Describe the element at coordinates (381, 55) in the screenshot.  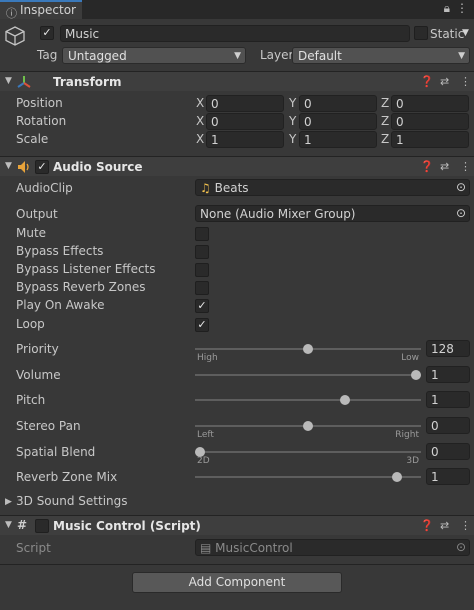
I see `layer-dropdown: Default ▼` at that location.